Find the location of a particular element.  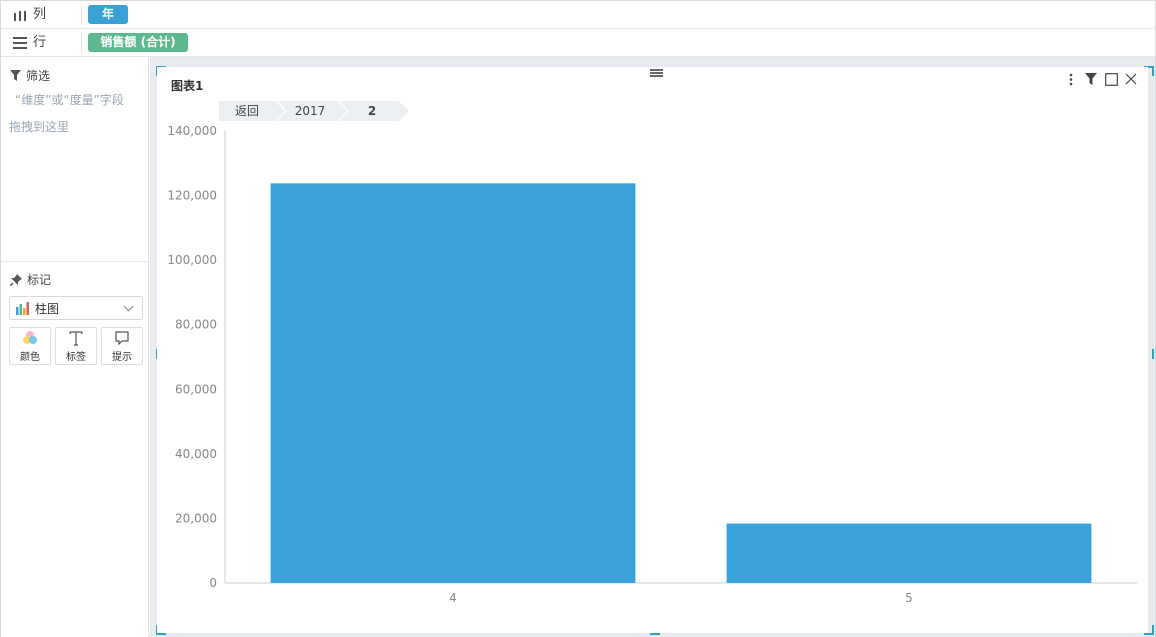

rows-list-icon is located at coordinates (20, 43).